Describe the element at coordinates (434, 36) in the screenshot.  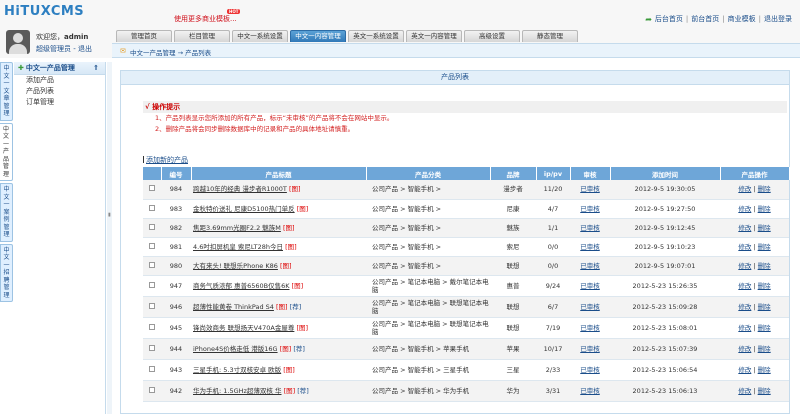
I see `nav-tab: 英文一内容管理` at that location.